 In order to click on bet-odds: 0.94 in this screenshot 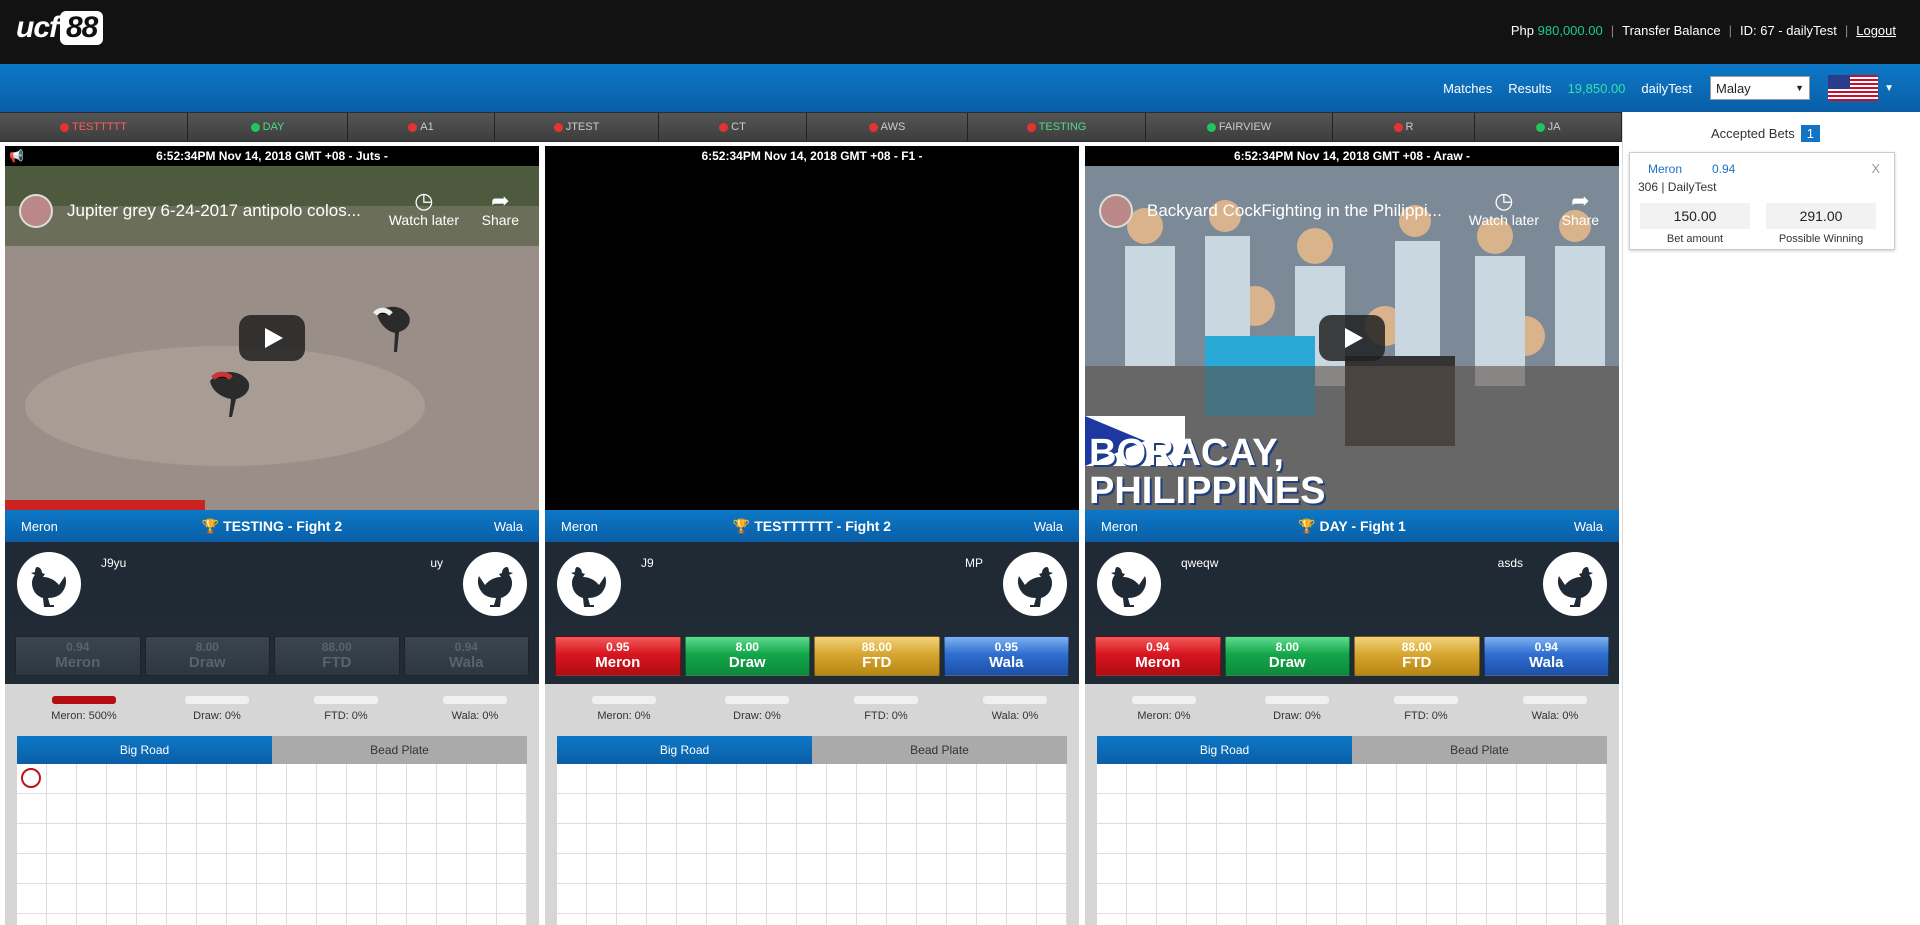, I will do `click(1724, 169)`.